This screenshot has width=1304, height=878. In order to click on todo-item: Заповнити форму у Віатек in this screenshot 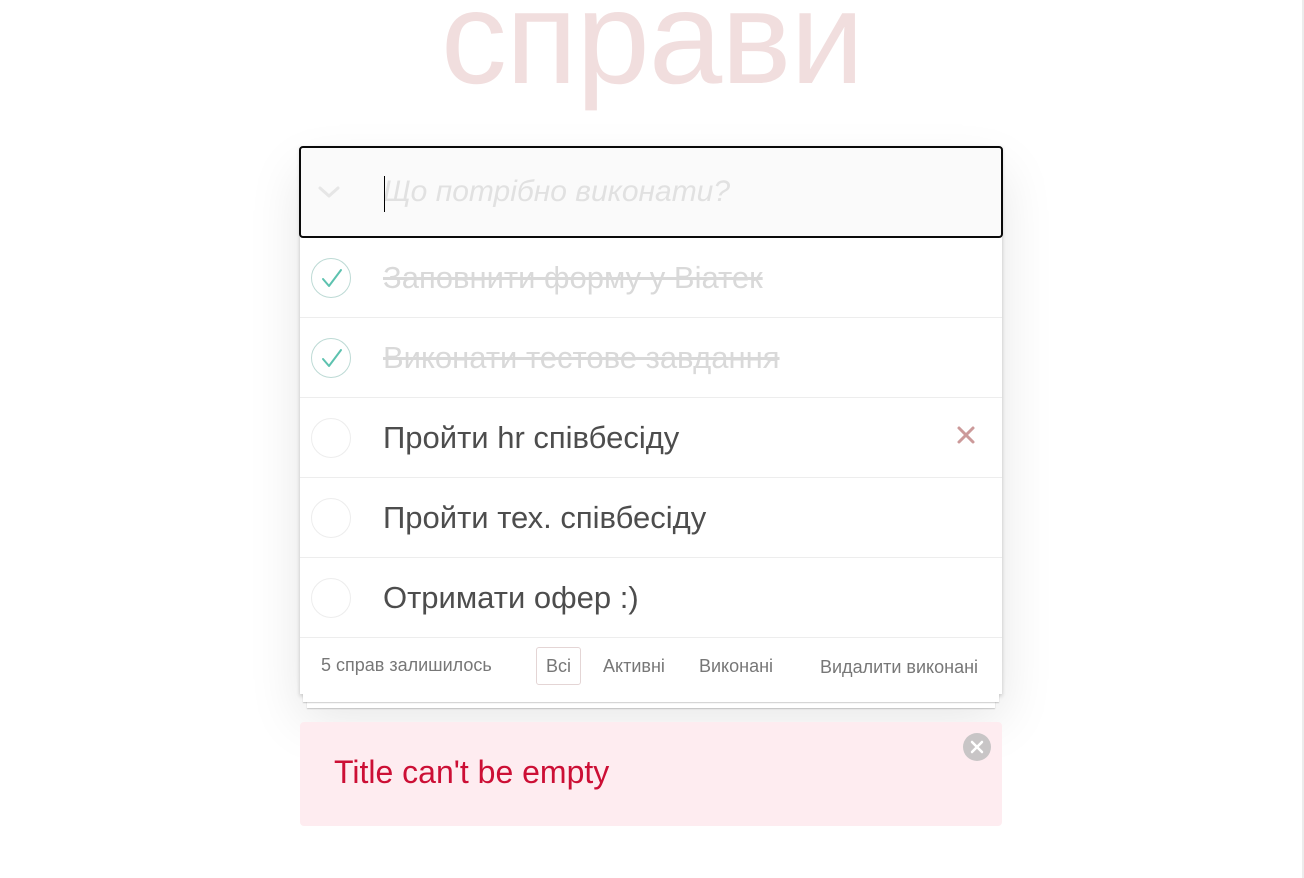, I will do `click(651, 278)`.